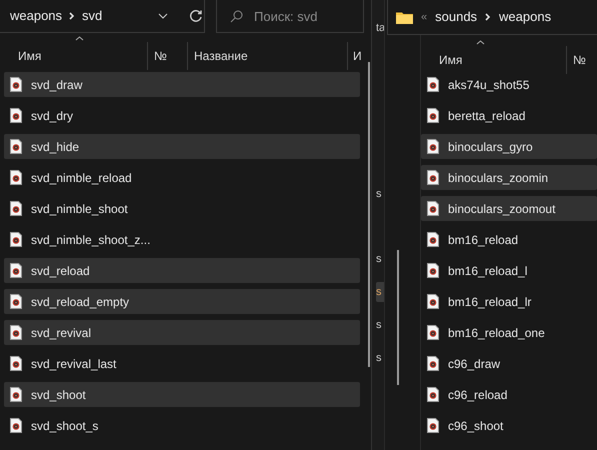  Describe the element at coordinates (182, 270) in the screenshot. I see `file-row: svd_reload` at that location.